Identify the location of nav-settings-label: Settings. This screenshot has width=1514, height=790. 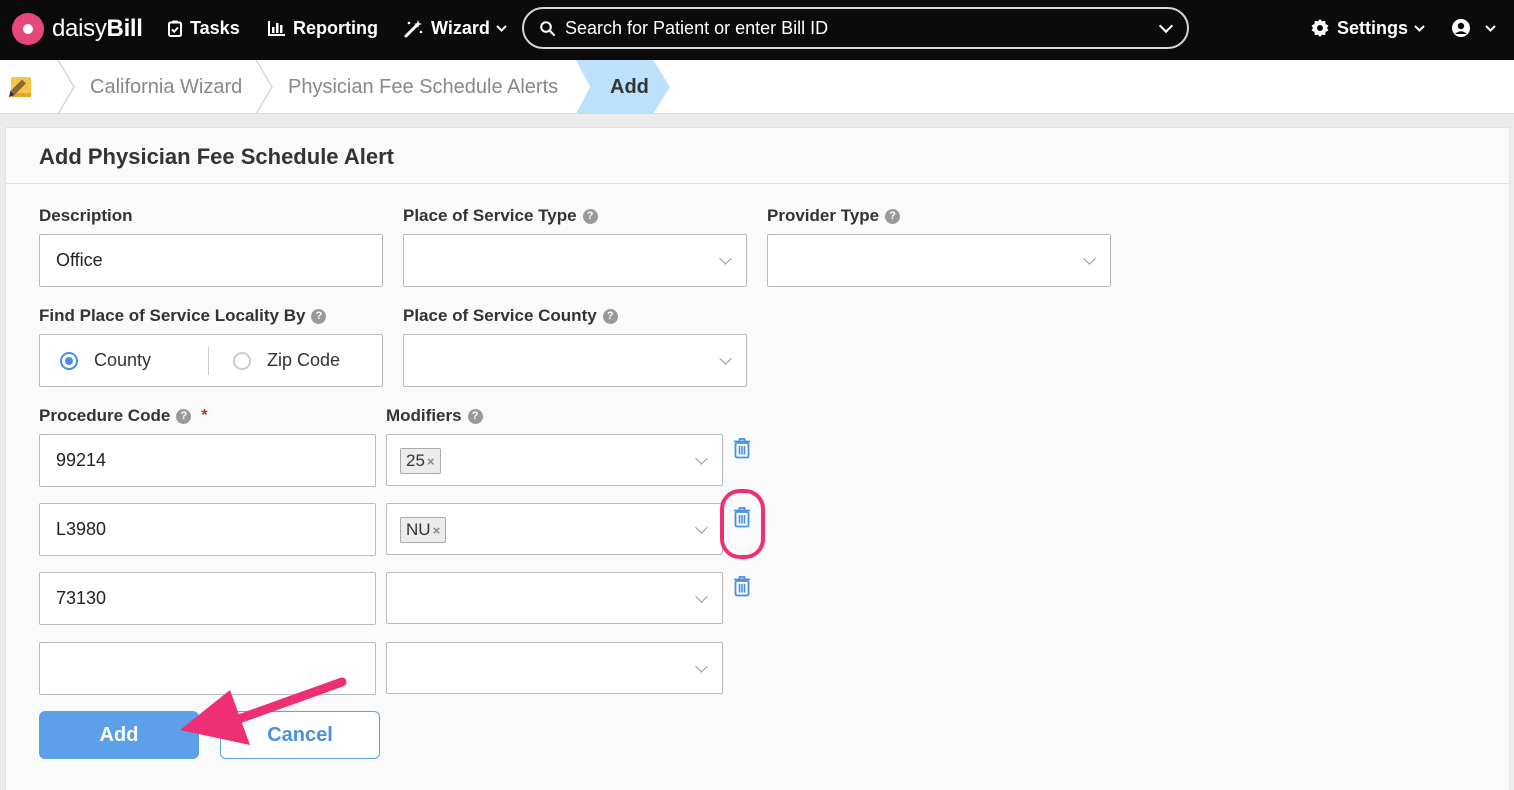
(1373, 27).